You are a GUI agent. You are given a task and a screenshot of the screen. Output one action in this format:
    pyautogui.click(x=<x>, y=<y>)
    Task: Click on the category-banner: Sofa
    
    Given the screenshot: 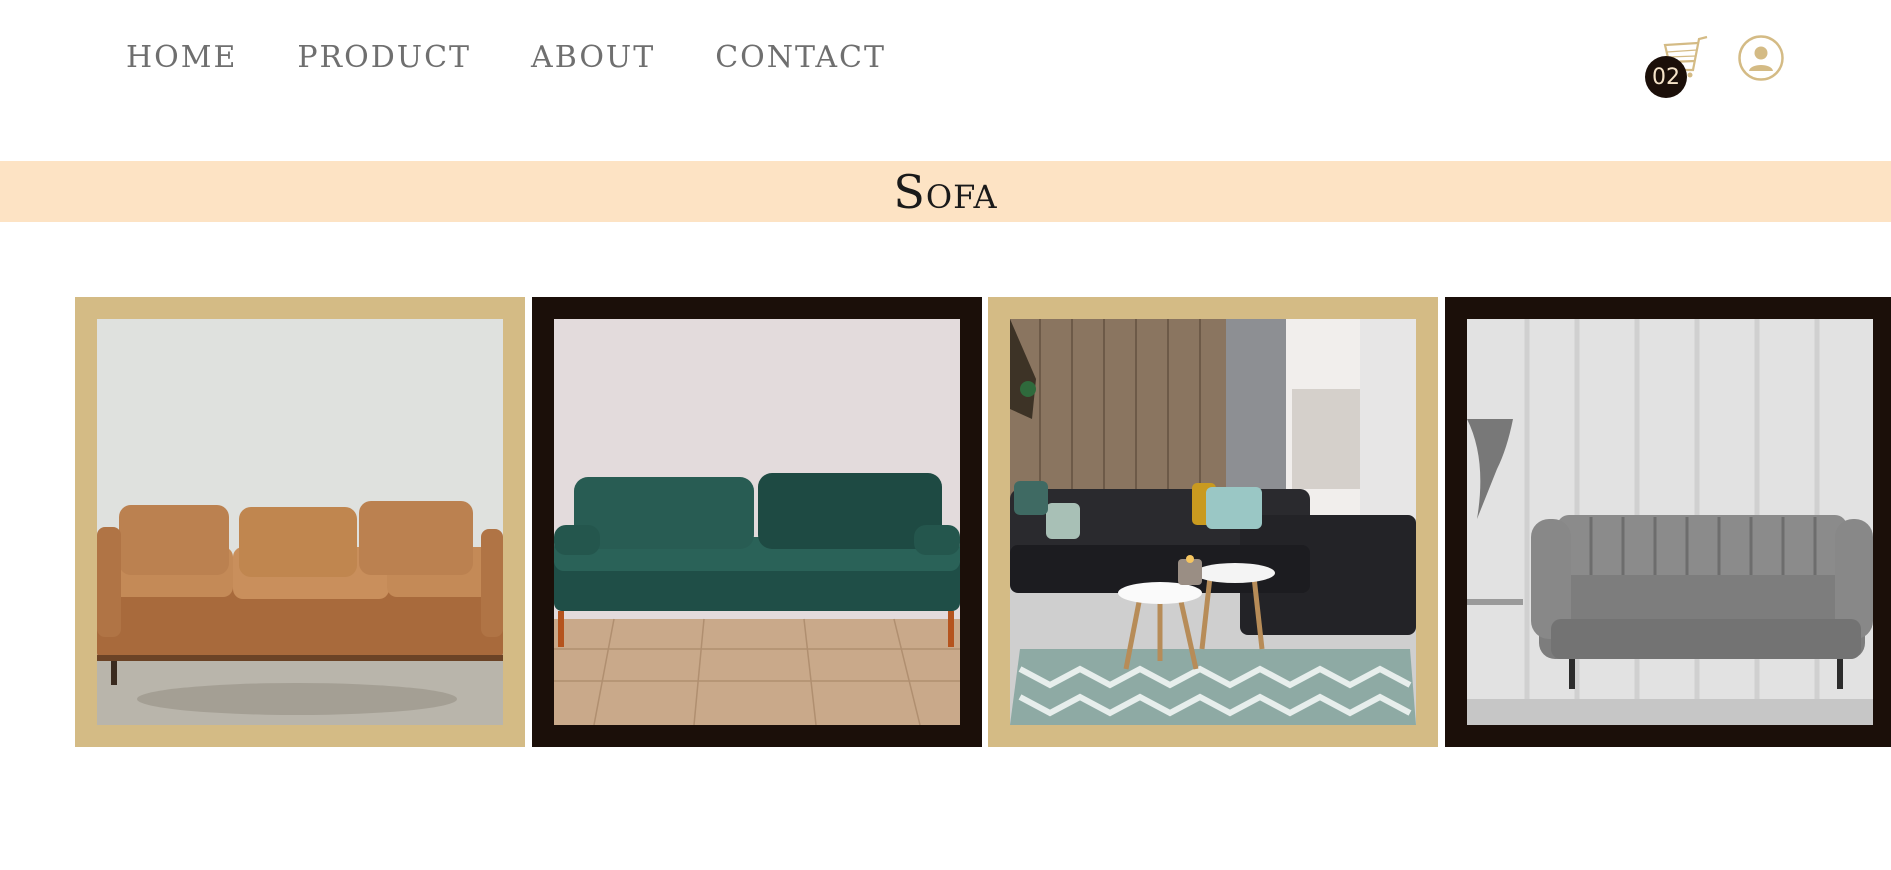 What is the action you would take?
    pyautogui.click(x=945, y=191)
    